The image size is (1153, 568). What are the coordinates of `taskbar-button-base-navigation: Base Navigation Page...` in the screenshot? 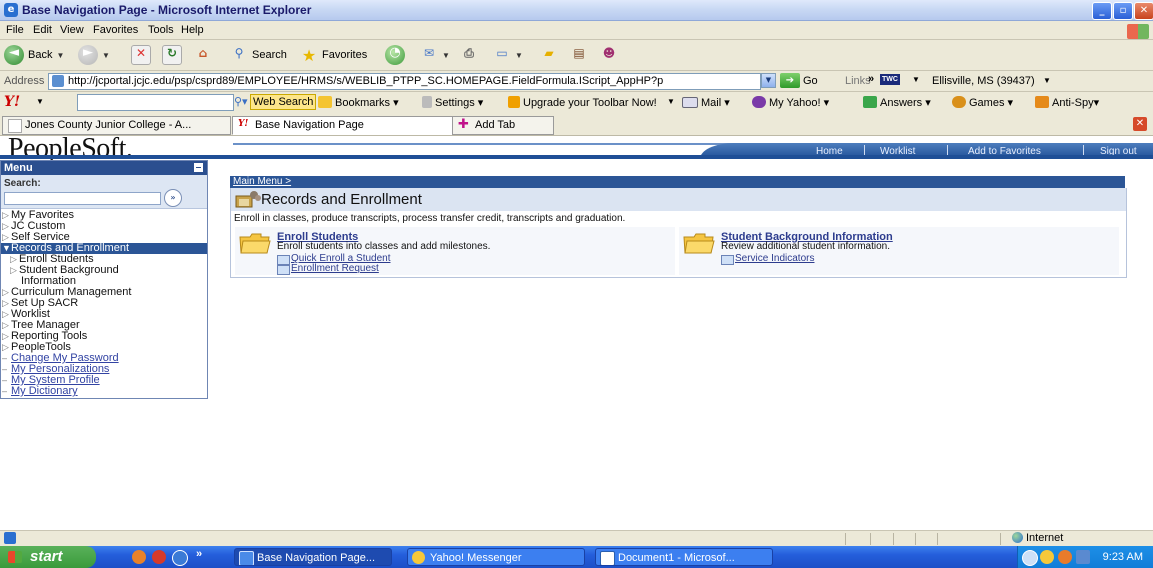 It's located at (313, 557).